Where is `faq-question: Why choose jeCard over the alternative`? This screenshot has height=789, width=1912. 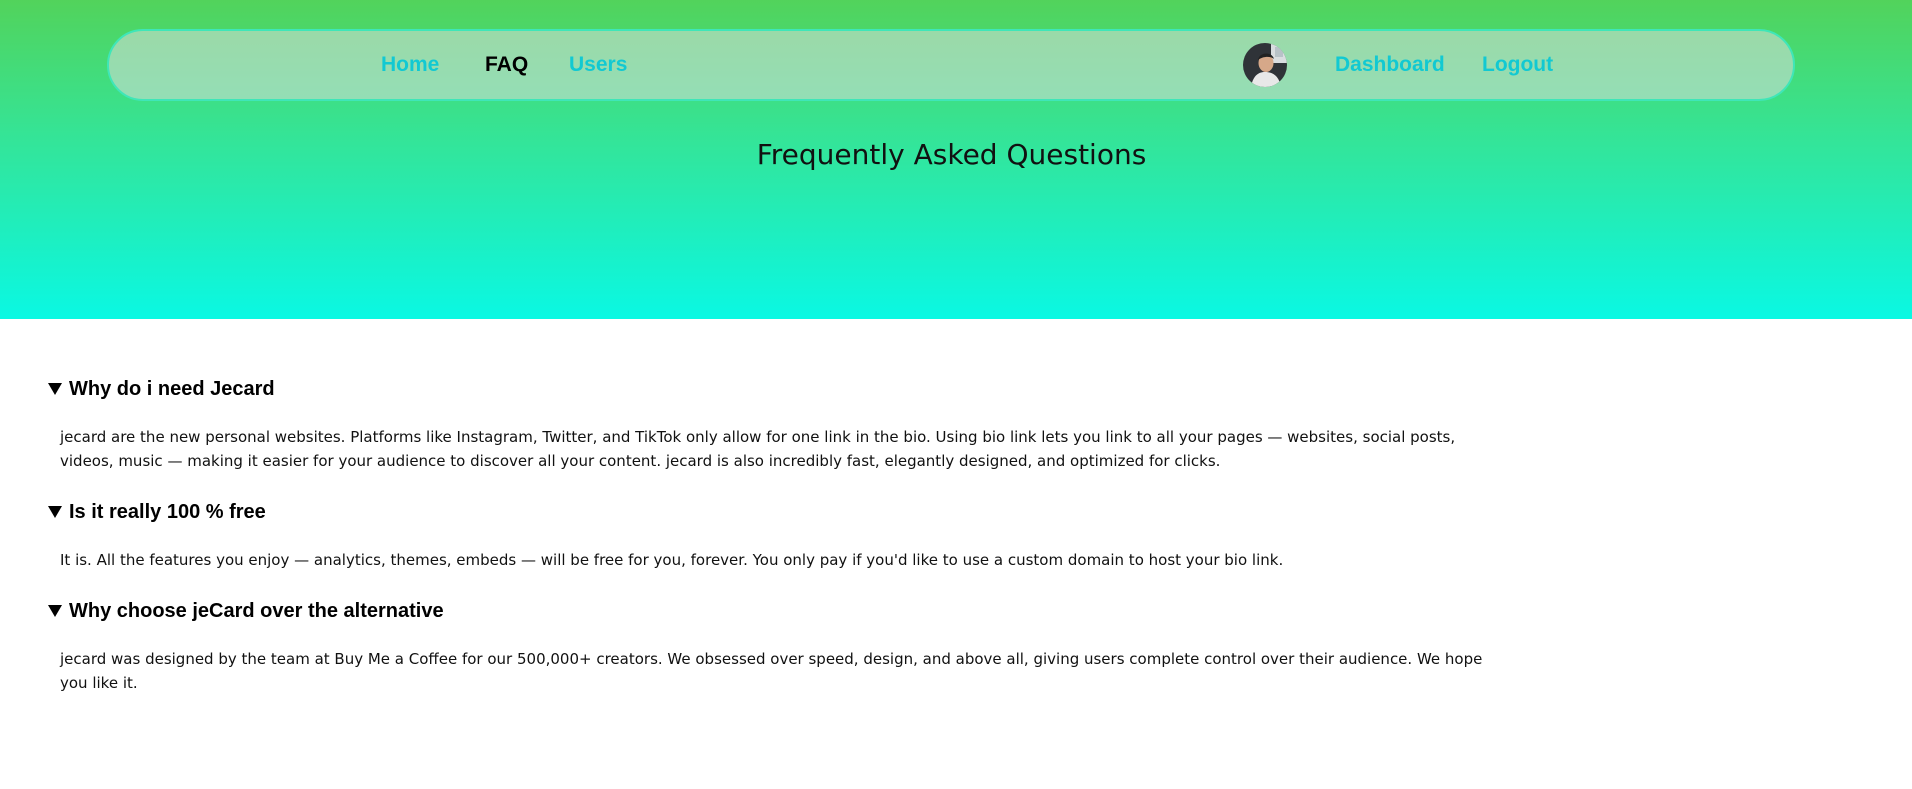
faq-question: Why choose jeCard over the alternative is located at coordinates (256, 610).